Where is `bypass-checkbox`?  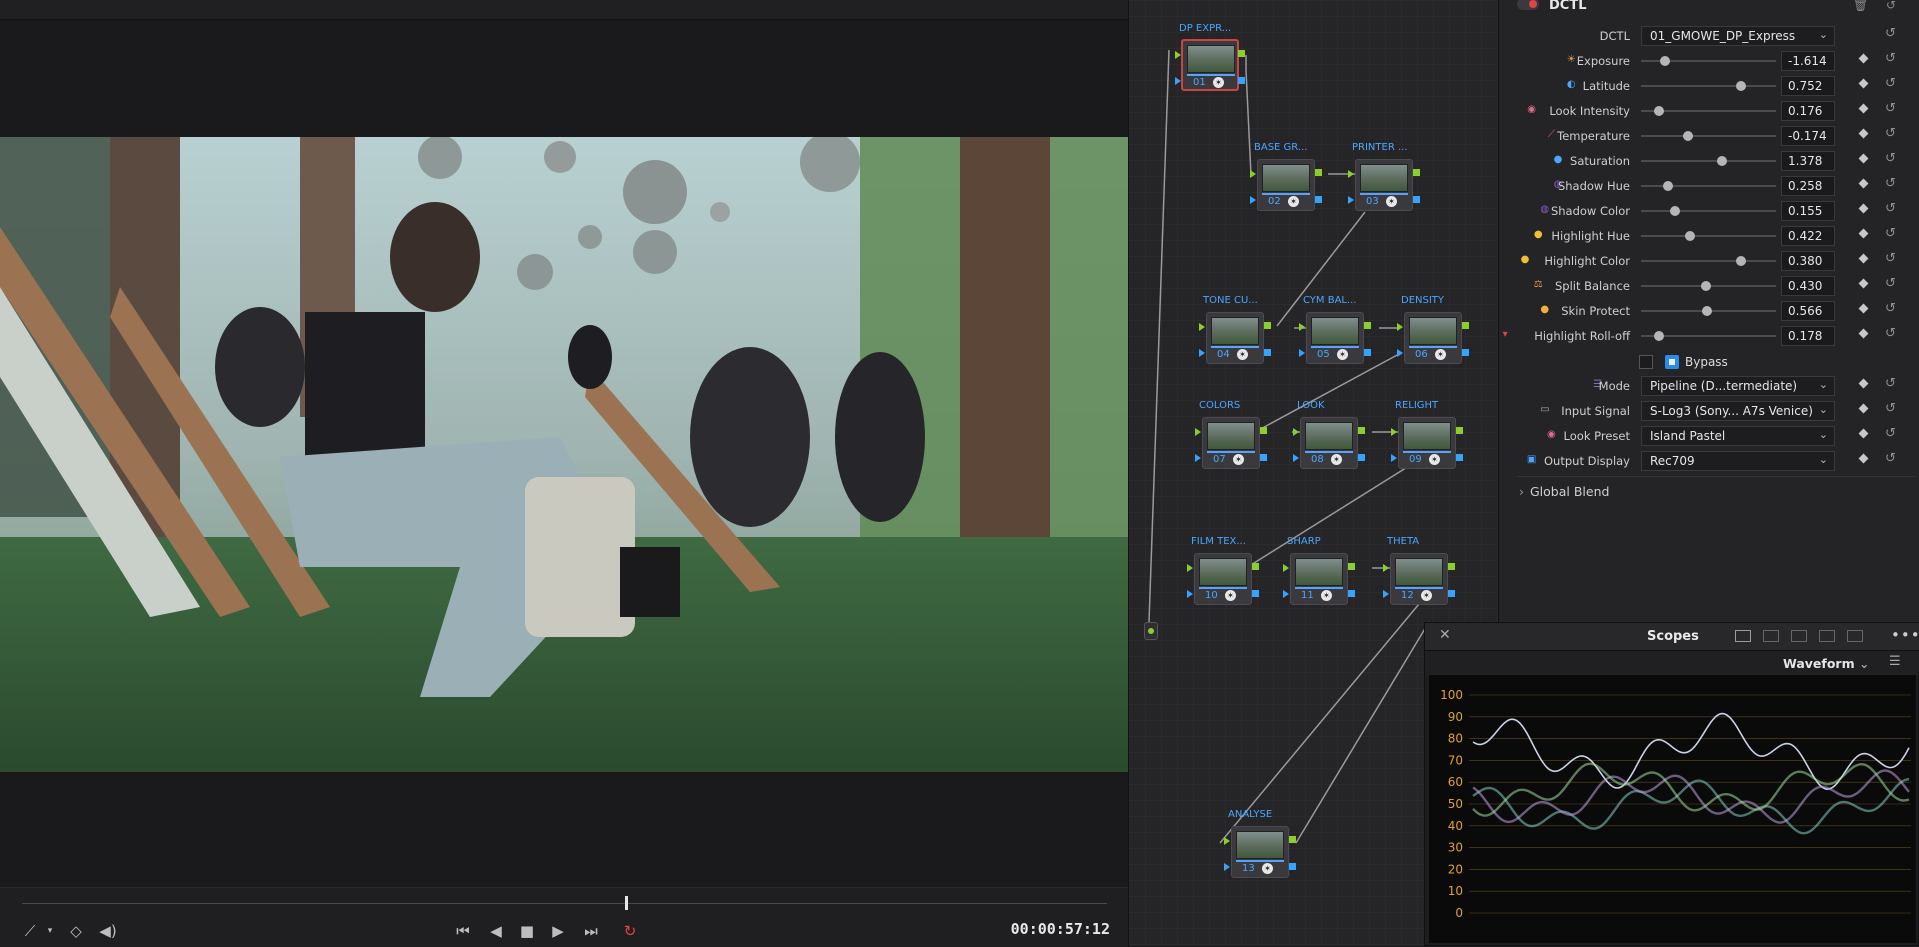 bypass-checkbox is located at coordinates (1646, 362).